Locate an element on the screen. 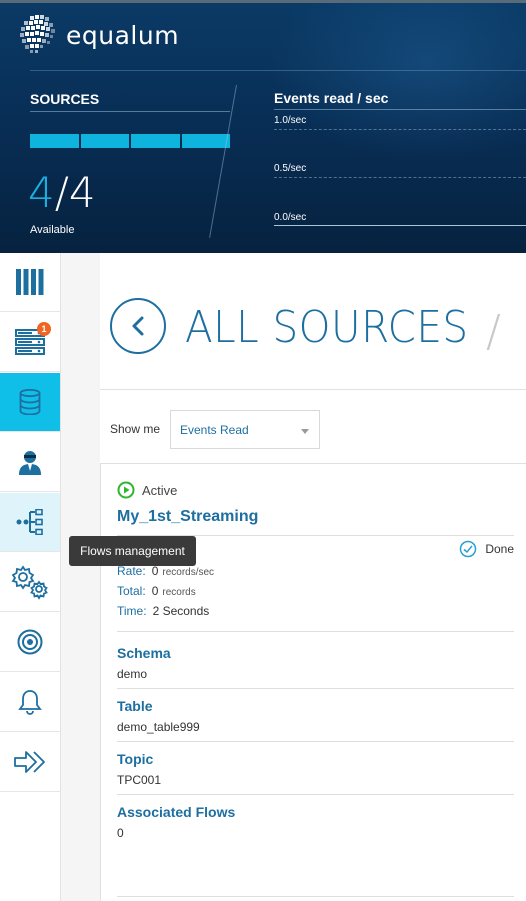 Image resolution: width=526 pixels, height=901 pixels. play-circle-icon is located at coordinates (126, 490).